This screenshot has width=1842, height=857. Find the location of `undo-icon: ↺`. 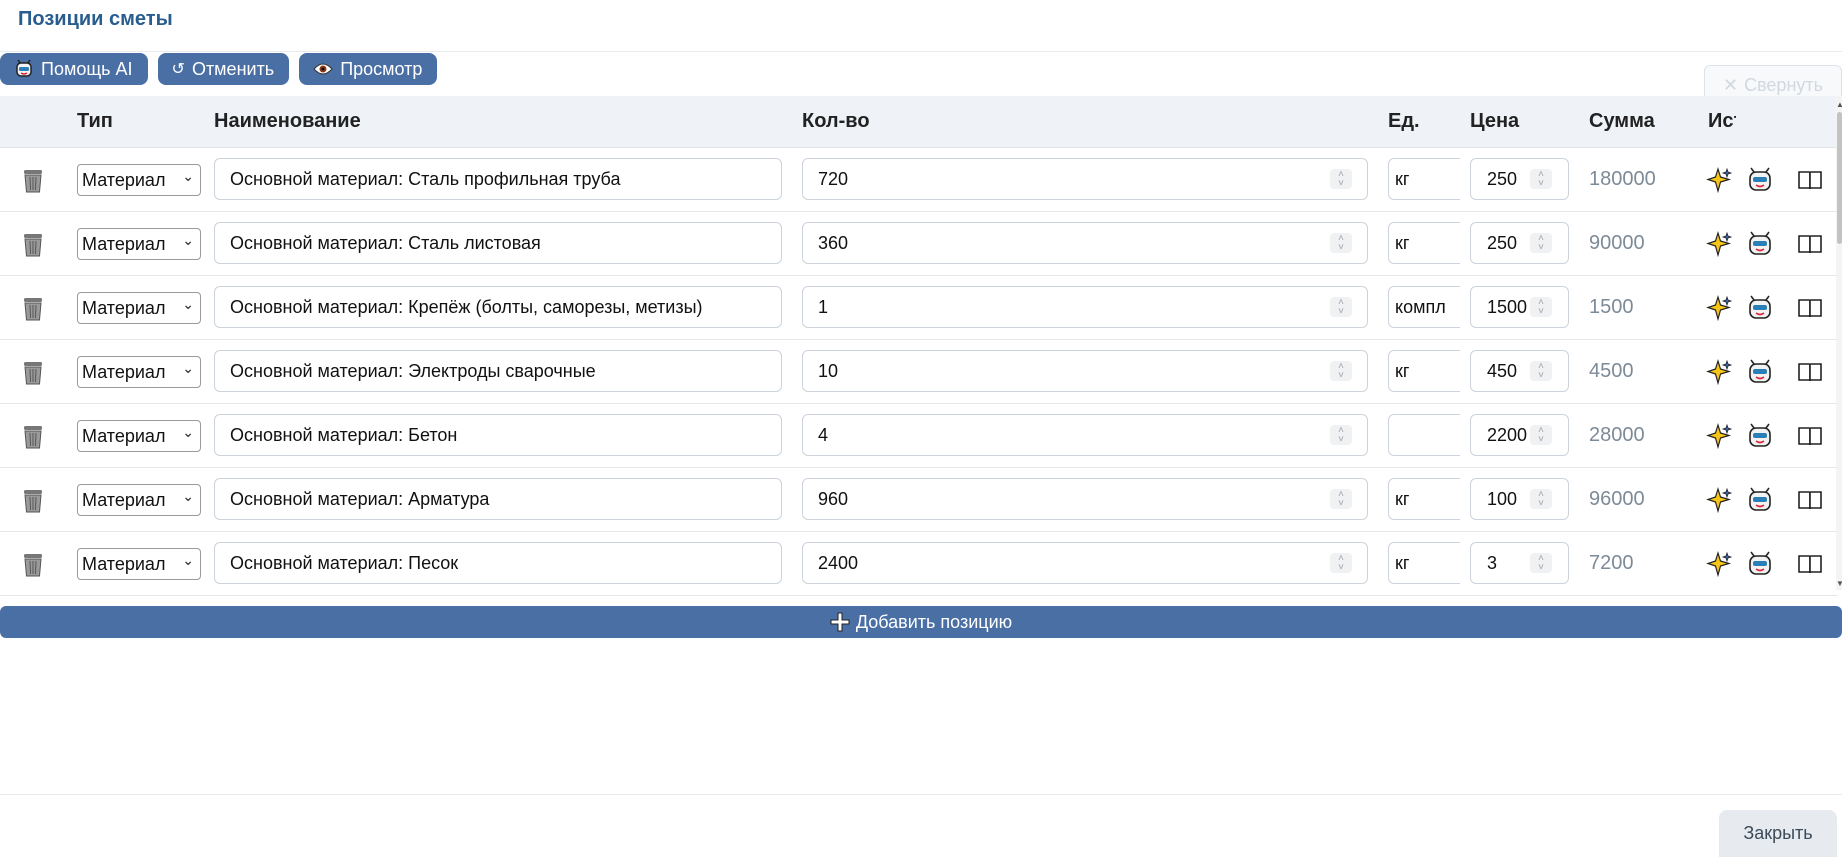

undo-icon: ↺ is located at coordinates (178, 69).